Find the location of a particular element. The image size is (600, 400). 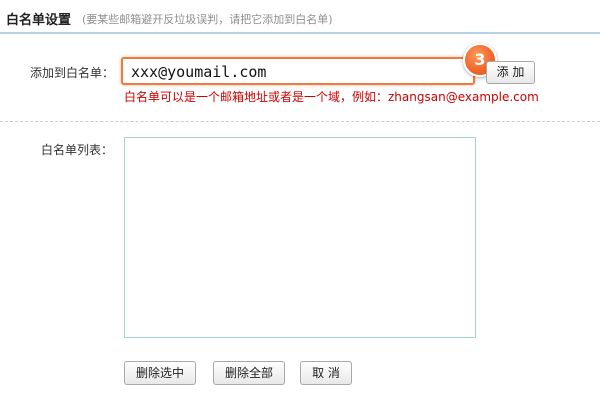

add-button: 添 加 is located at coordinates (510, 72).